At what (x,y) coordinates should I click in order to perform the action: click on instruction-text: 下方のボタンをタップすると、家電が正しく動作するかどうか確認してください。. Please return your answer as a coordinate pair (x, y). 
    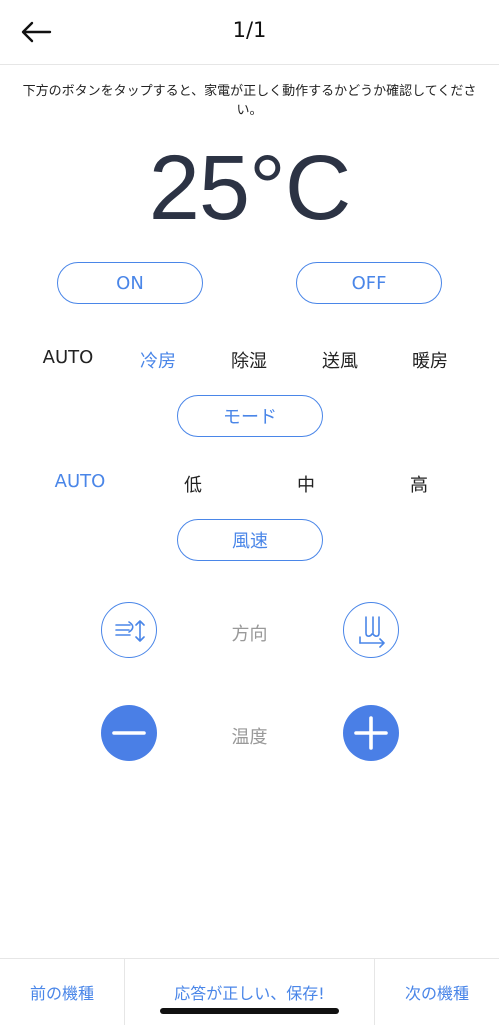
    Looking at the image, I should click on (249, 101).